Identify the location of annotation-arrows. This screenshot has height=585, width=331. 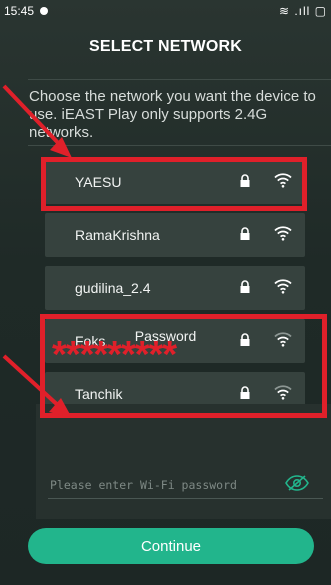
(37, 251).